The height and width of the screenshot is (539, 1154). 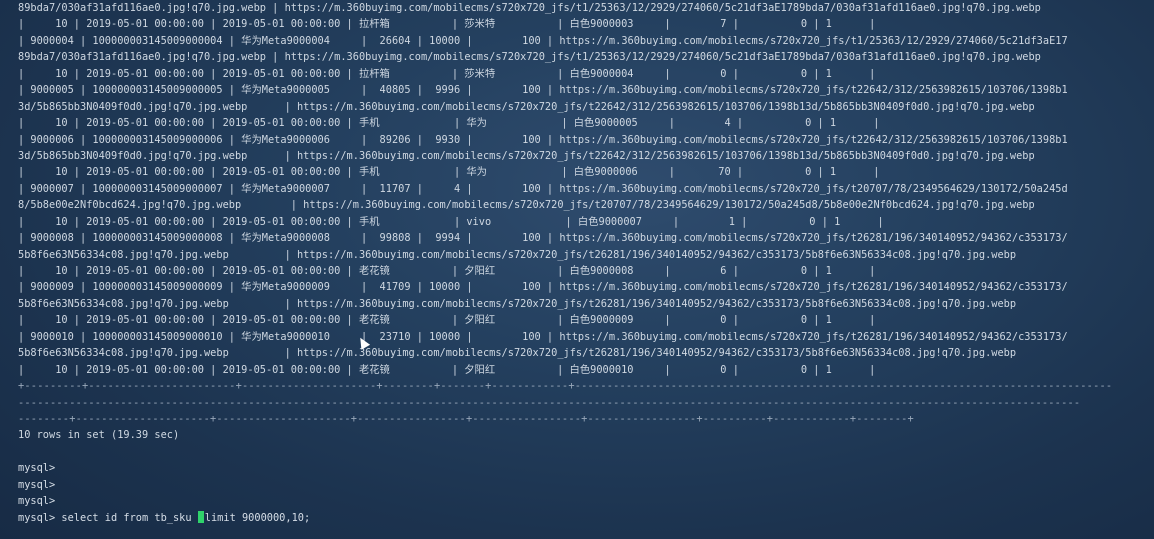 What do you see at coordinates (257, 517) in the screenshot?
I see `command-text-suffix: limit 9000000,10;` at bounding box center [257, 517].